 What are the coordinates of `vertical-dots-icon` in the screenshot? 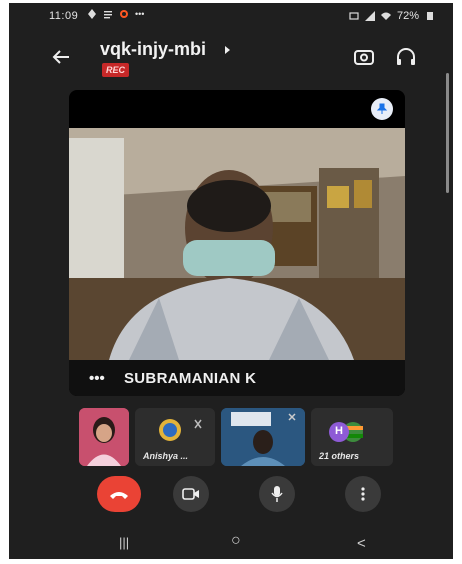 It's located at (363, 494).